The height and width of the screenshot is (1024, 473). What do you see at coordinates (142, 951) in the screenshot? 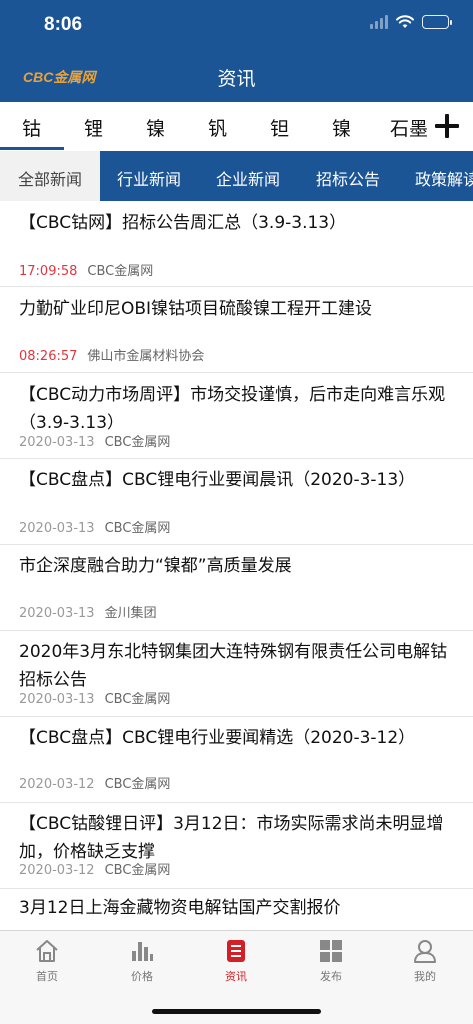
I see `bar-chart-icon` at bounding box center [142, 951].